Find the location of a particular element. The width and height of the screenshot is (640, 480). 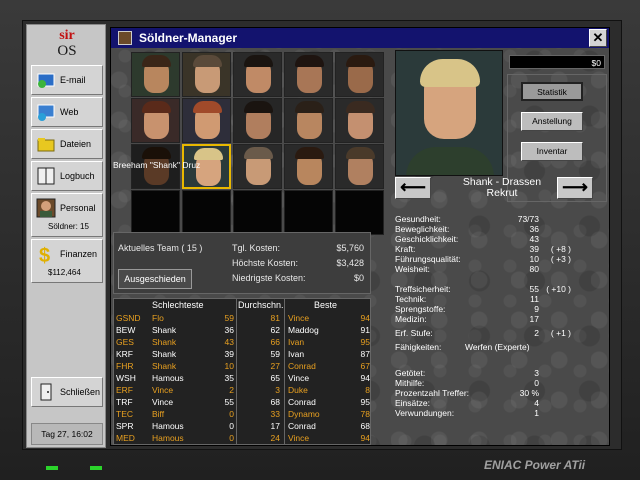

window-close-button: ✕ is located at coordinates (598, 38).